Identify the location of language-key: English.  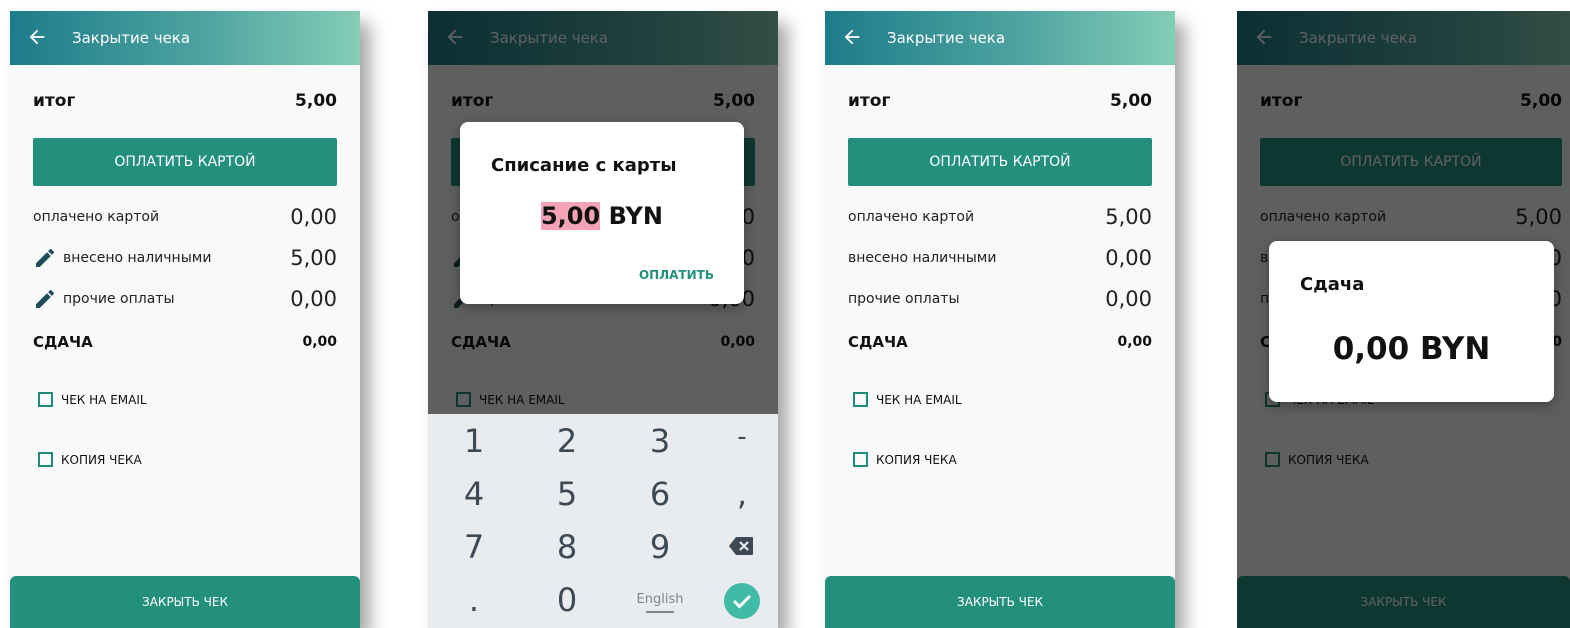
(660, 602).